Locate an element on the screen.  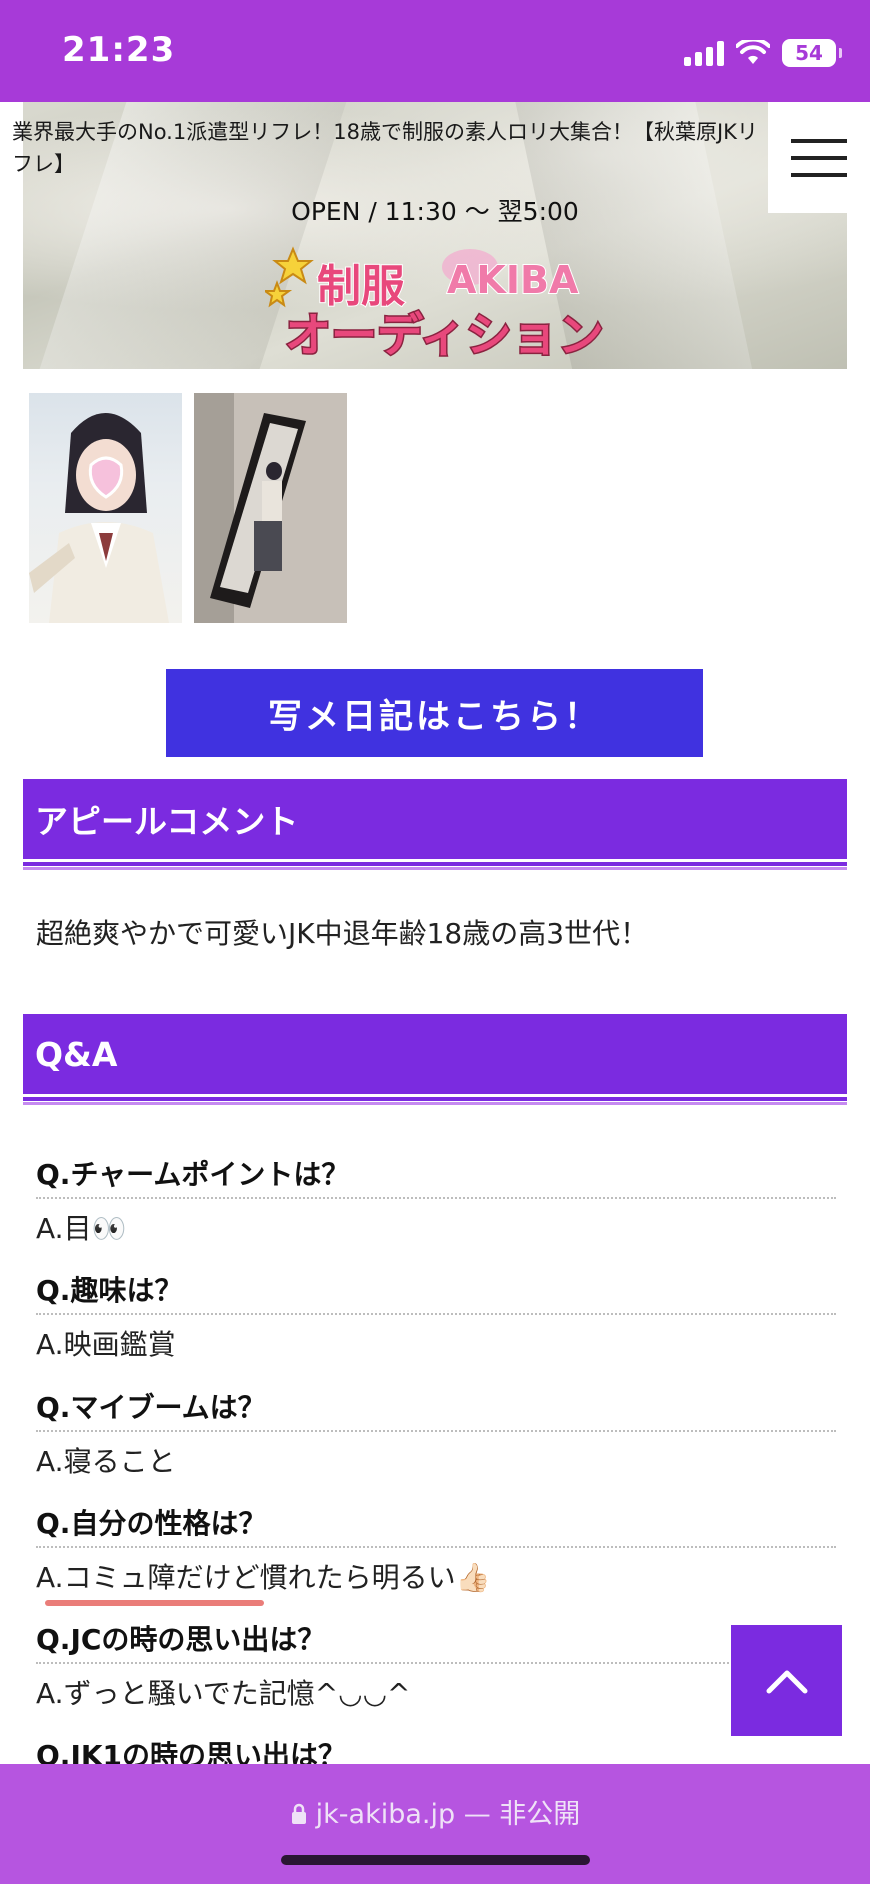
qa-question: Q.自分の性格は？ is located at coordinates (151, 1523).